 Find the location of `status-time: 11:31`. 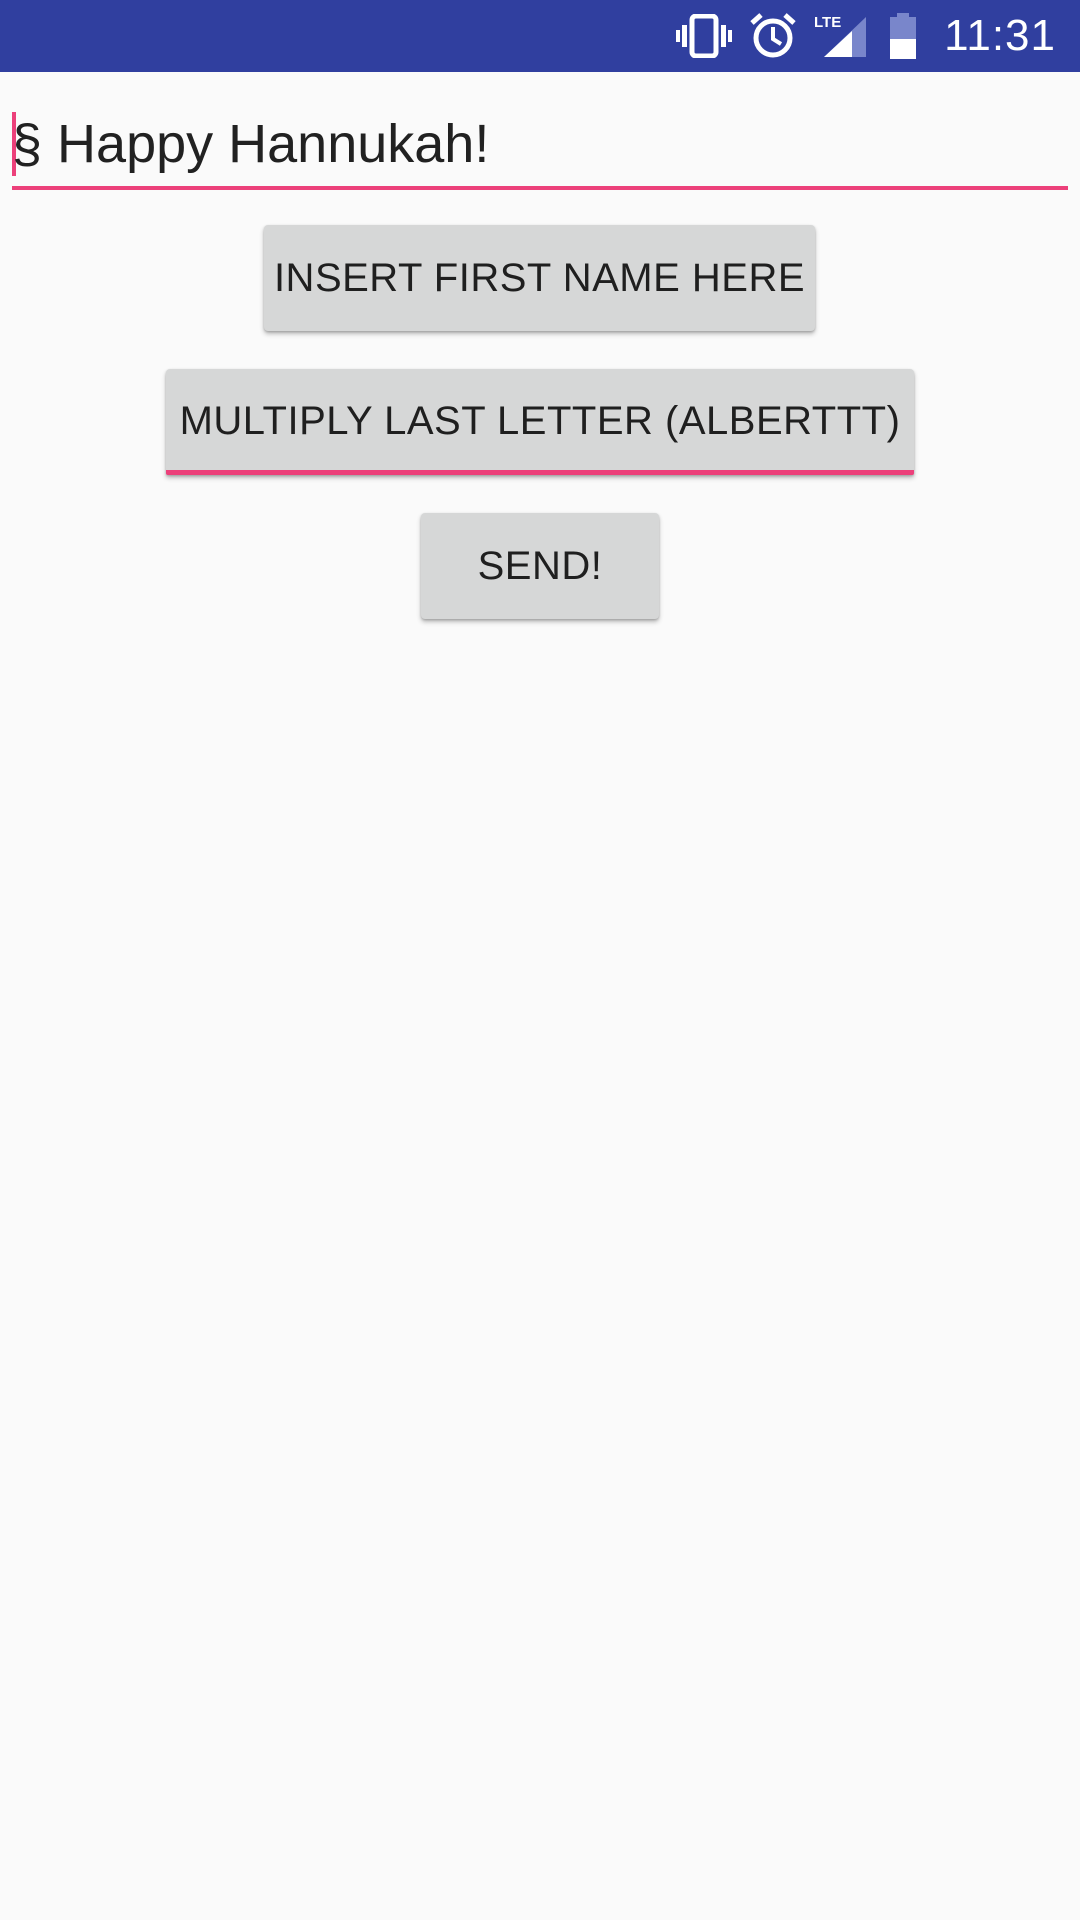

status-time: 11:31 is located at coordinates (1000, 35).